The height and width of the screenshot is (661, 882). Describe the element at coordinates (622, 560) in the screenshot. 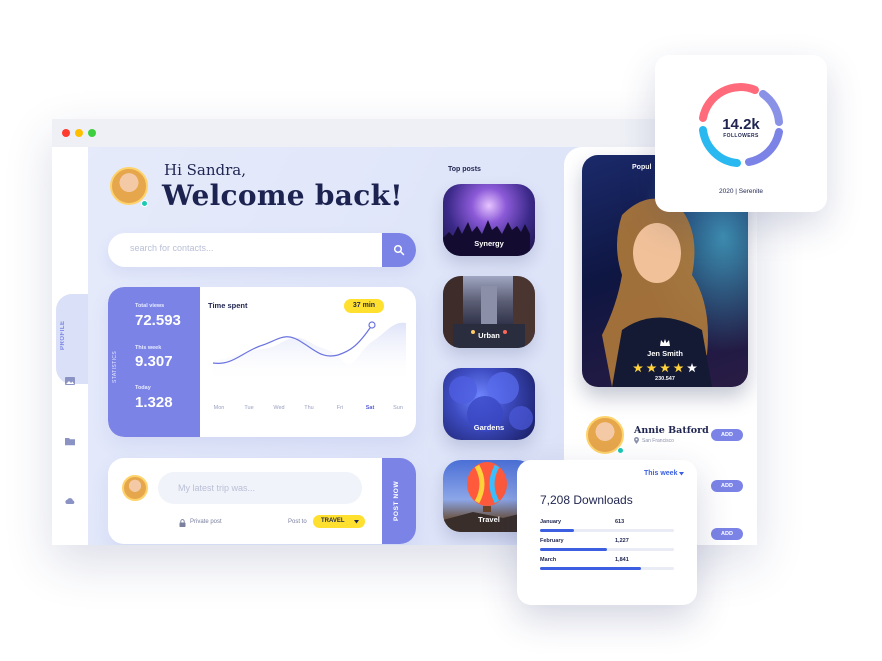

I see `download-value: 1,841` at that location.